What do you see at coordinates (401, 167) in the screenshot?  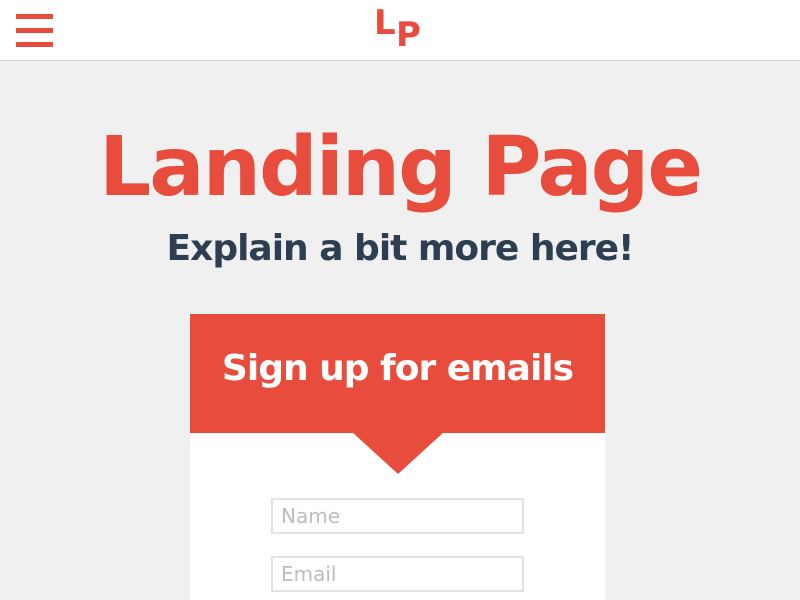 I see `page-title: Landing Page` at bounding box center [401, 167].